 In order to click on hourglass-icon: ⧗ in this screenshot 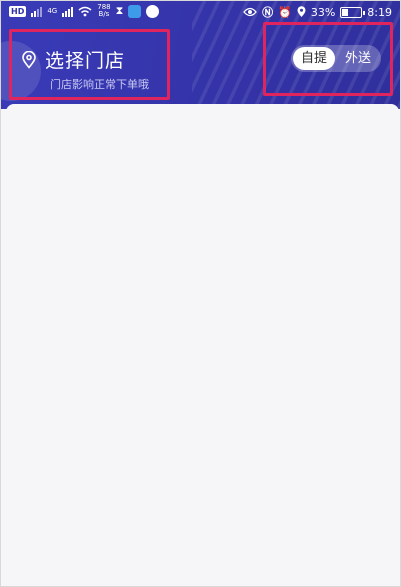, I will do `click(119, 10)`.